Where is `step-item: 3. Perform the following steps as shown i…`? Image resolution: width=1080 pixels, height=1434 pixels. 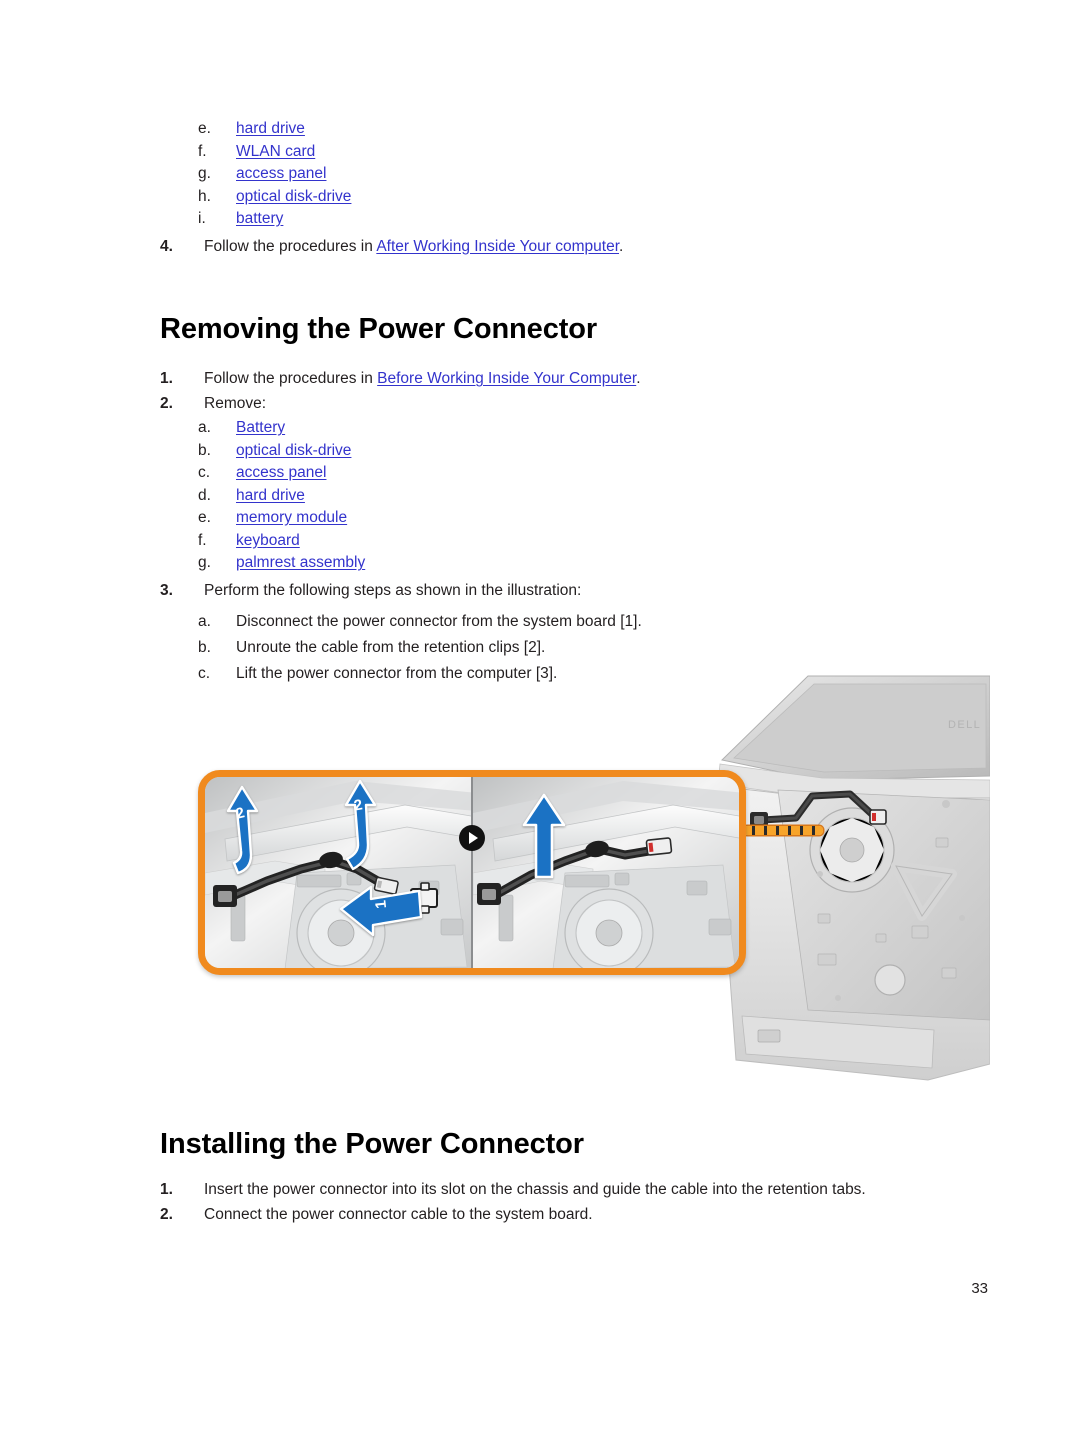 step-item: 3. Perform the following steps as shown i… is located at coordinates (565, 590).